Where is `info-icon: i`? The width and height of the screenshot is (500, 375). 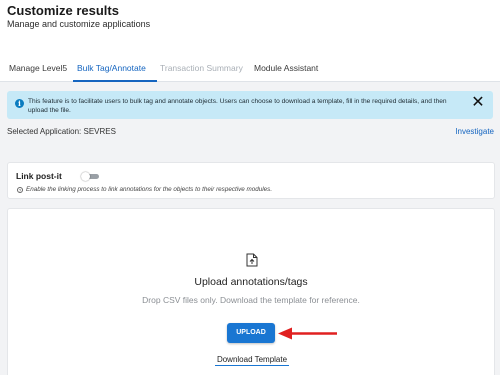
info-icon: i is located at coordinates (19, 103).